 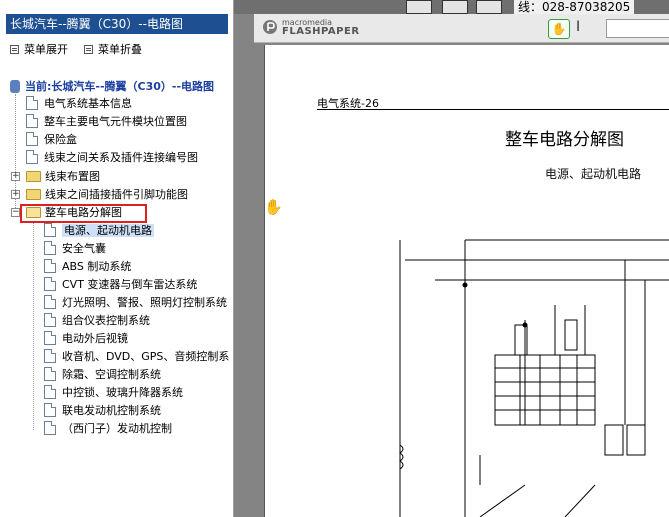 What do you see at coordinates (120, 49) in the screenshot?
I see `collapse-menu-label: 菜单折叠` at bounding box center [120, 49].